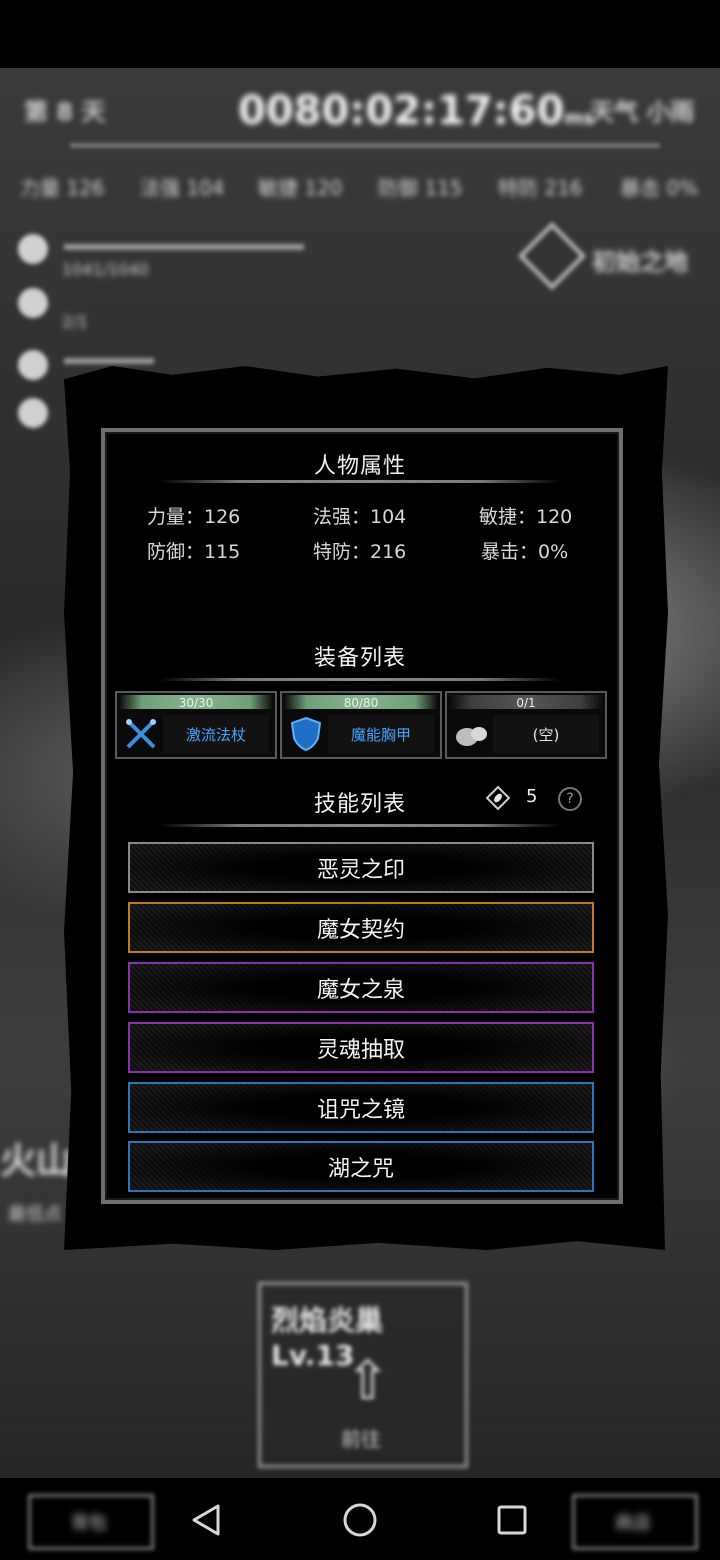 The height and width of the screenshot is (1560, 720). Describe the element at coordinates (381, 734) in the screenshot. I see `equipment-name: 魔能胸甲` at that location.